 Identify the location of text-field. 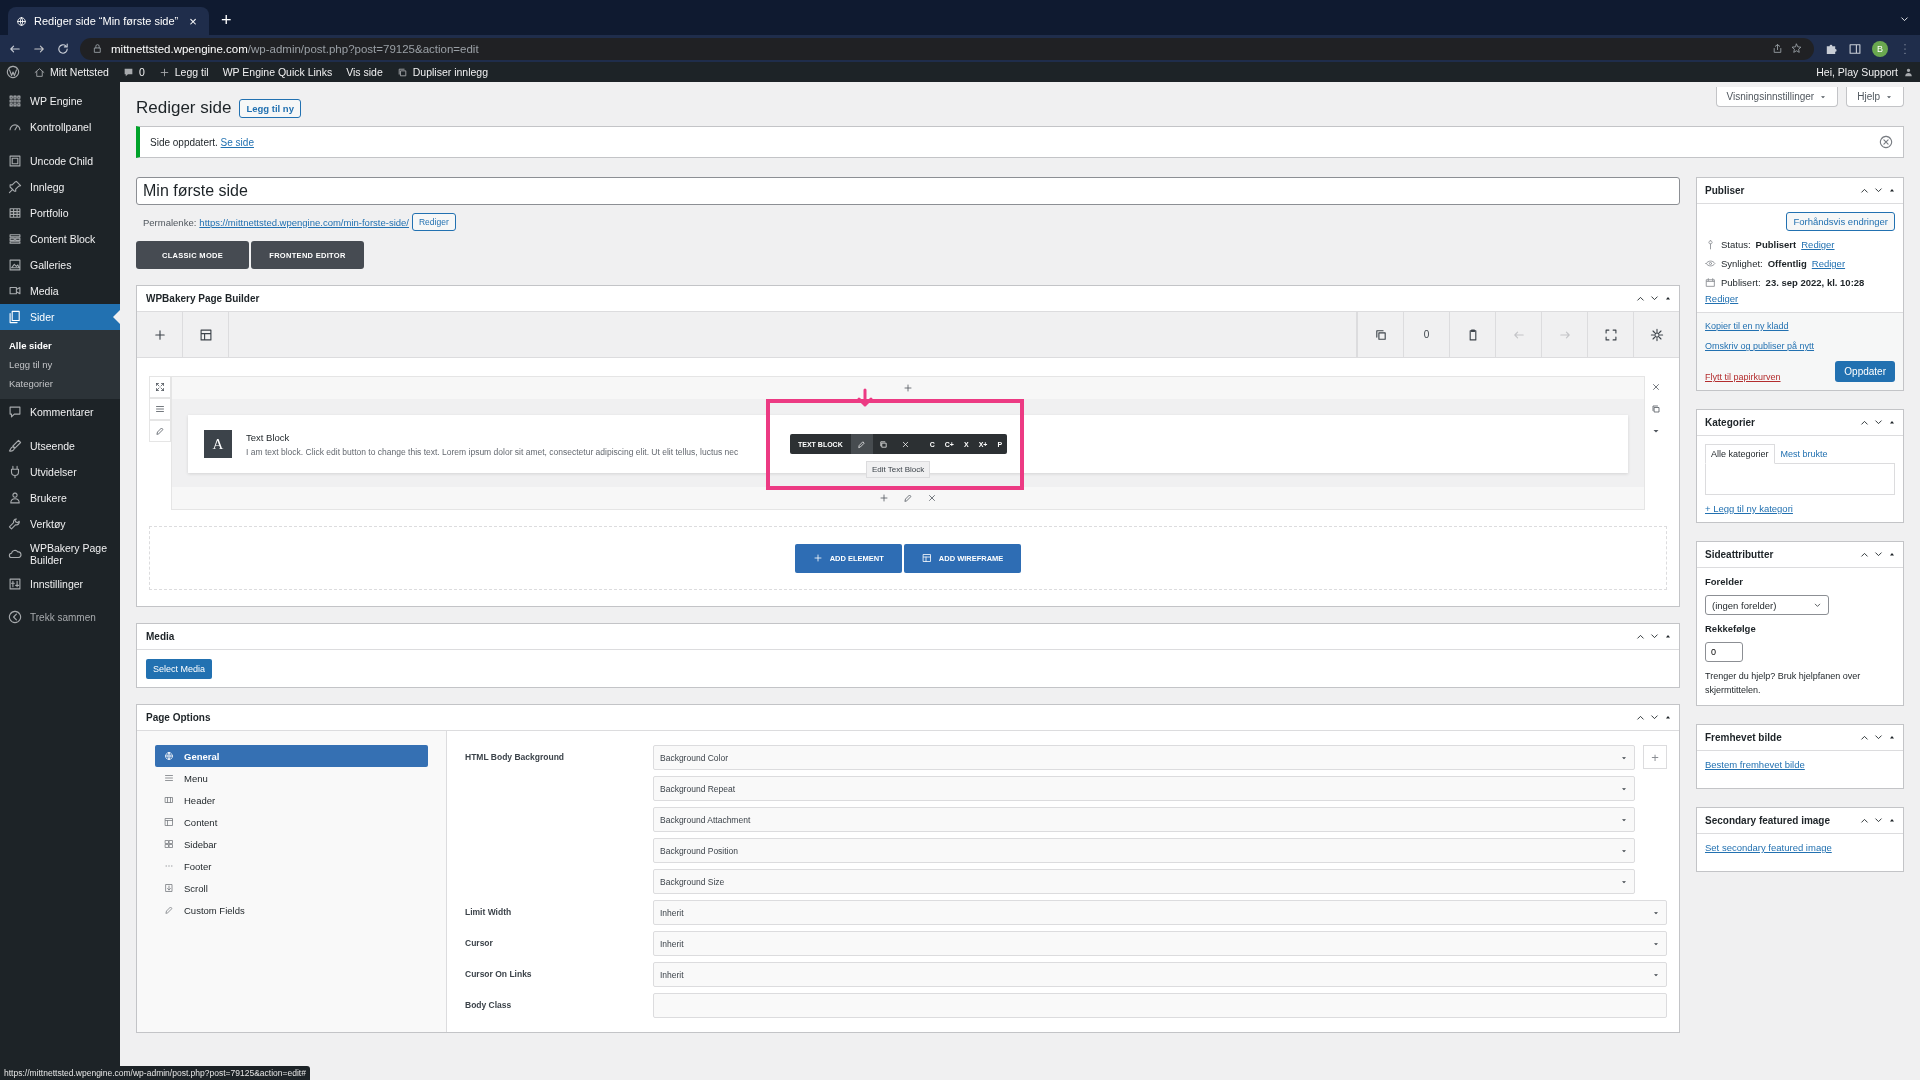
(1160, 1005).